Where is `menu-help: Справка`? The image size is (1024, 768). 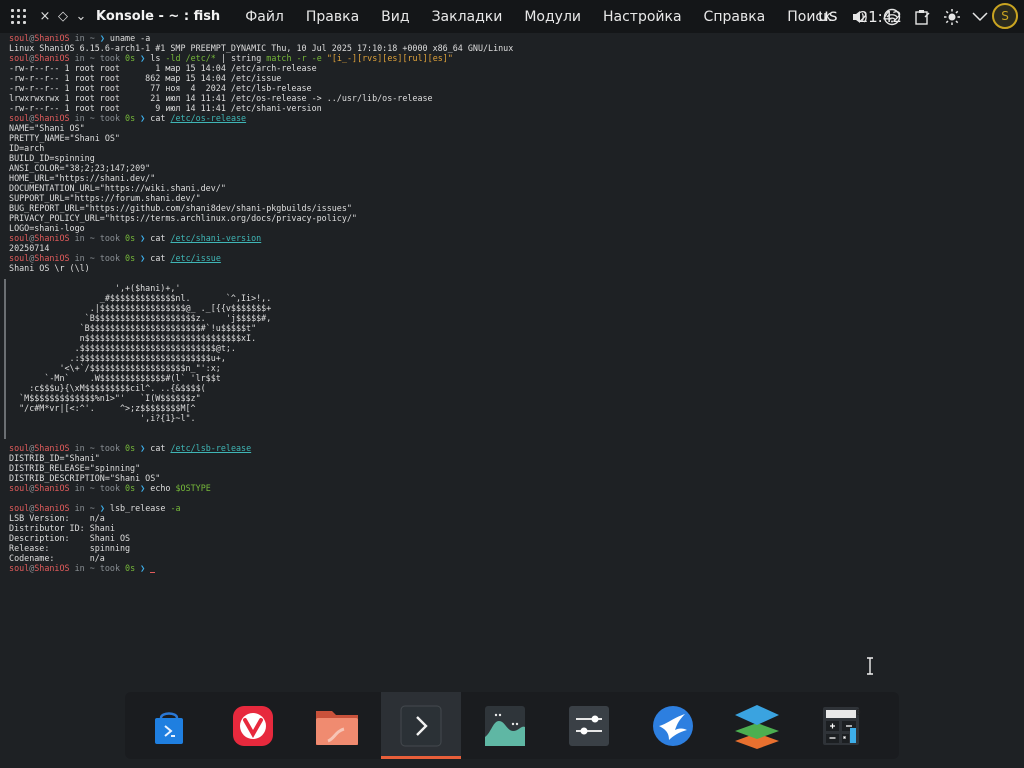
menu-help: Справка is located at coordinates (735, 17).